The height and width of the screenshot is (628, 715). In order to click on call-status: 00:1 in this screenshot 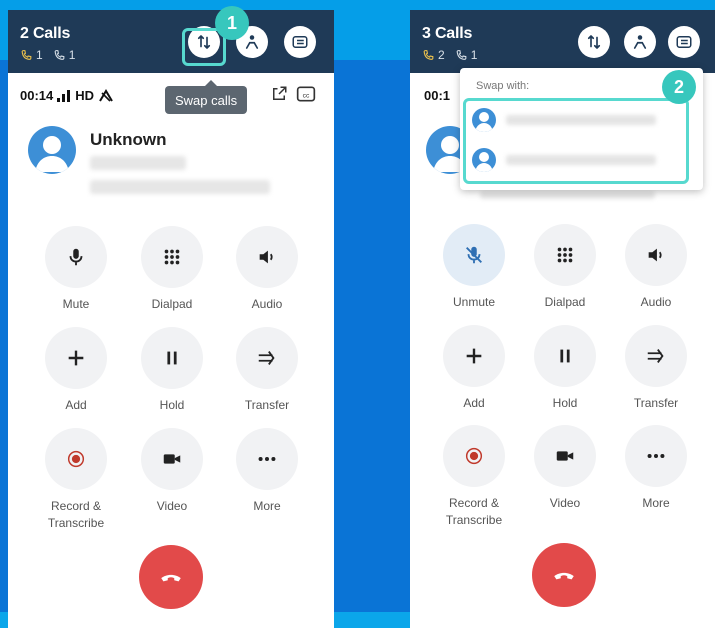, I will do `click(437, 95)`.